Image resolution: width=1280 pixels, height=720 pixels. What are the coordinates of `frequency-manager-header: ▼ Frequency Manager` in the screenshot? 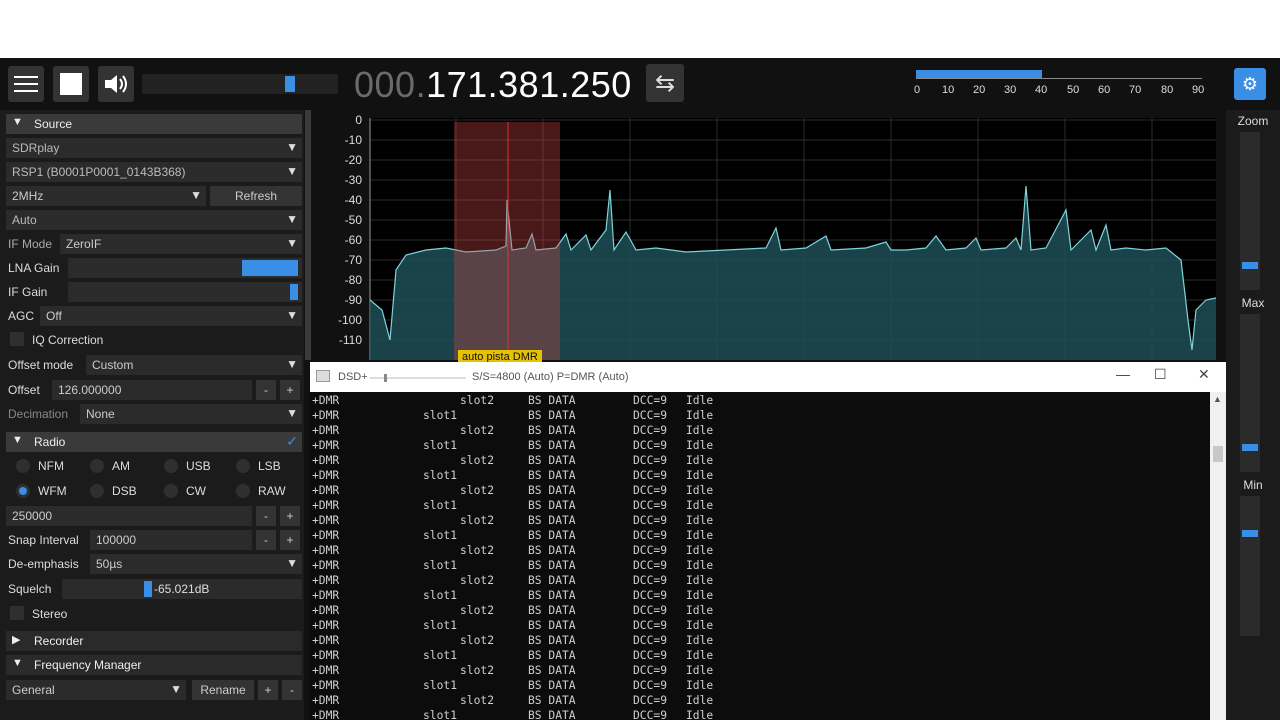 It's located at (154, 665).